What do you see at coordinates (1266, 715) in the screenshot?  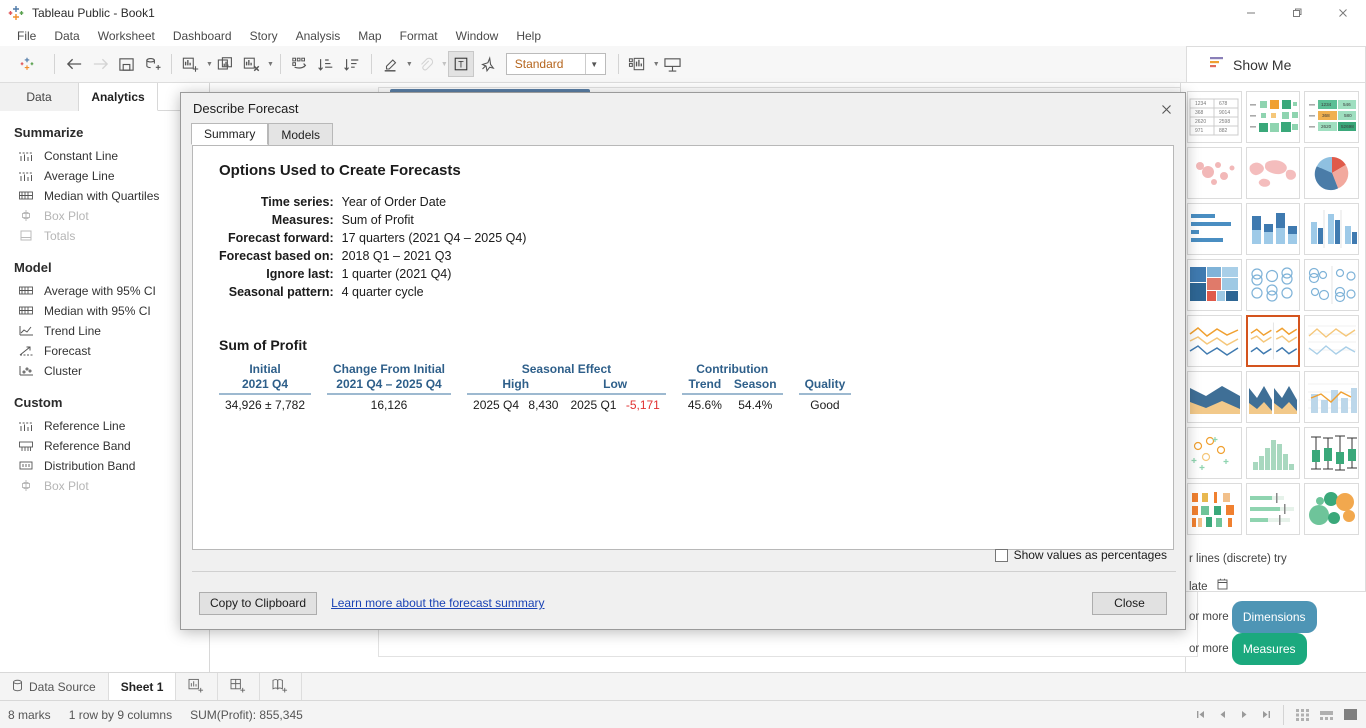 I see `last-page-button` at bounding box center [1266, 715].